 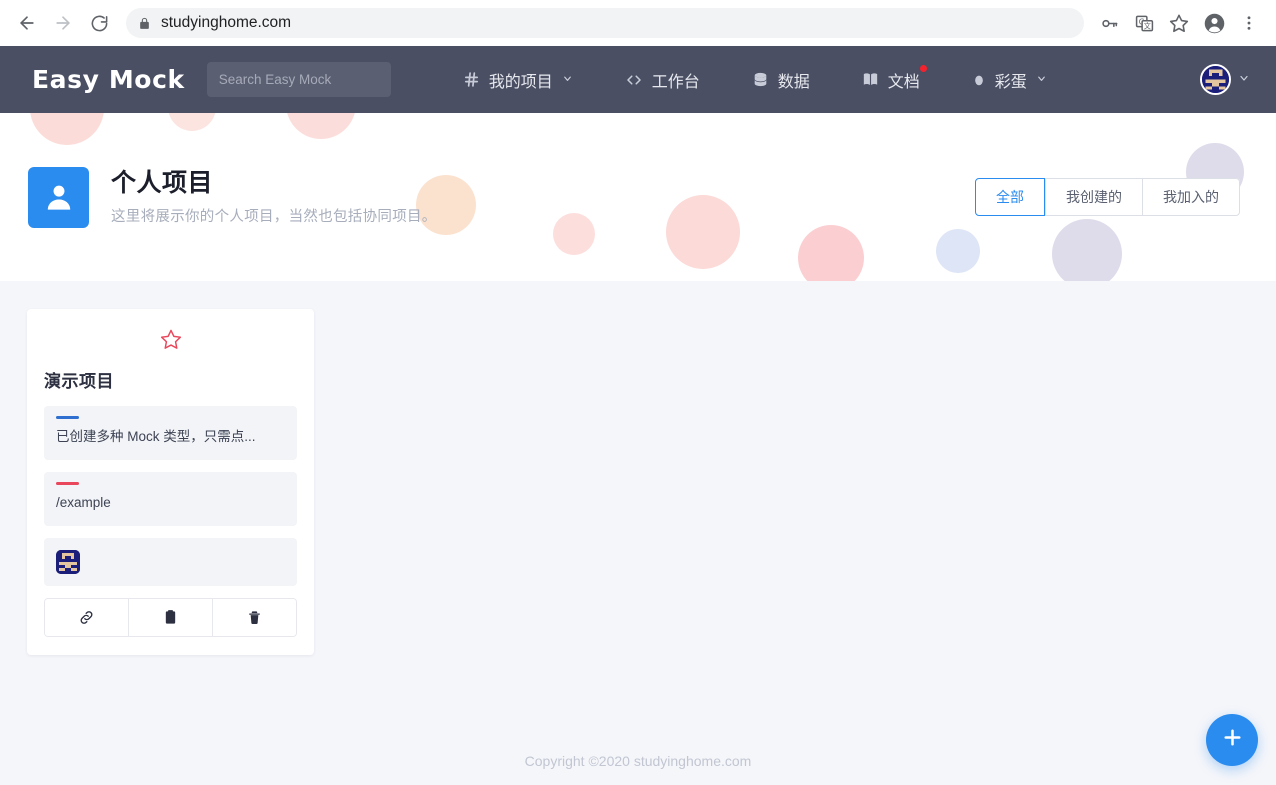 I want to click on nav-item-my-projects: 我的项目, so click(x=518, y=79).